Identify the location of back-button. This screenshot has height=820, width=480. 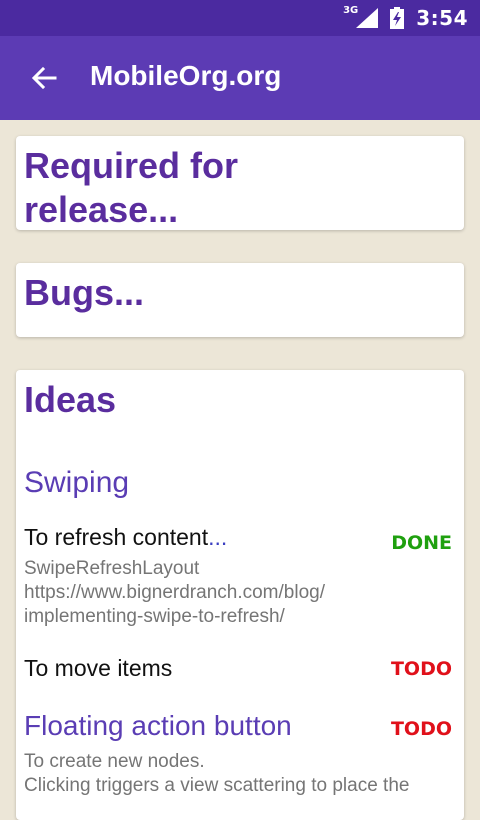
(44, 78).